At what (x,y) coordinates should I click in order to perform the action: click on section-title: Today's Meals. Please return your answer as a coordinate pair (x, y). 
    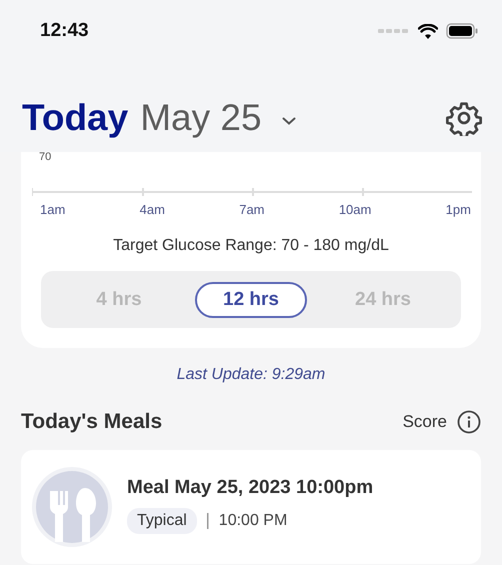
    Looking at the image, I should click on (92, 422).